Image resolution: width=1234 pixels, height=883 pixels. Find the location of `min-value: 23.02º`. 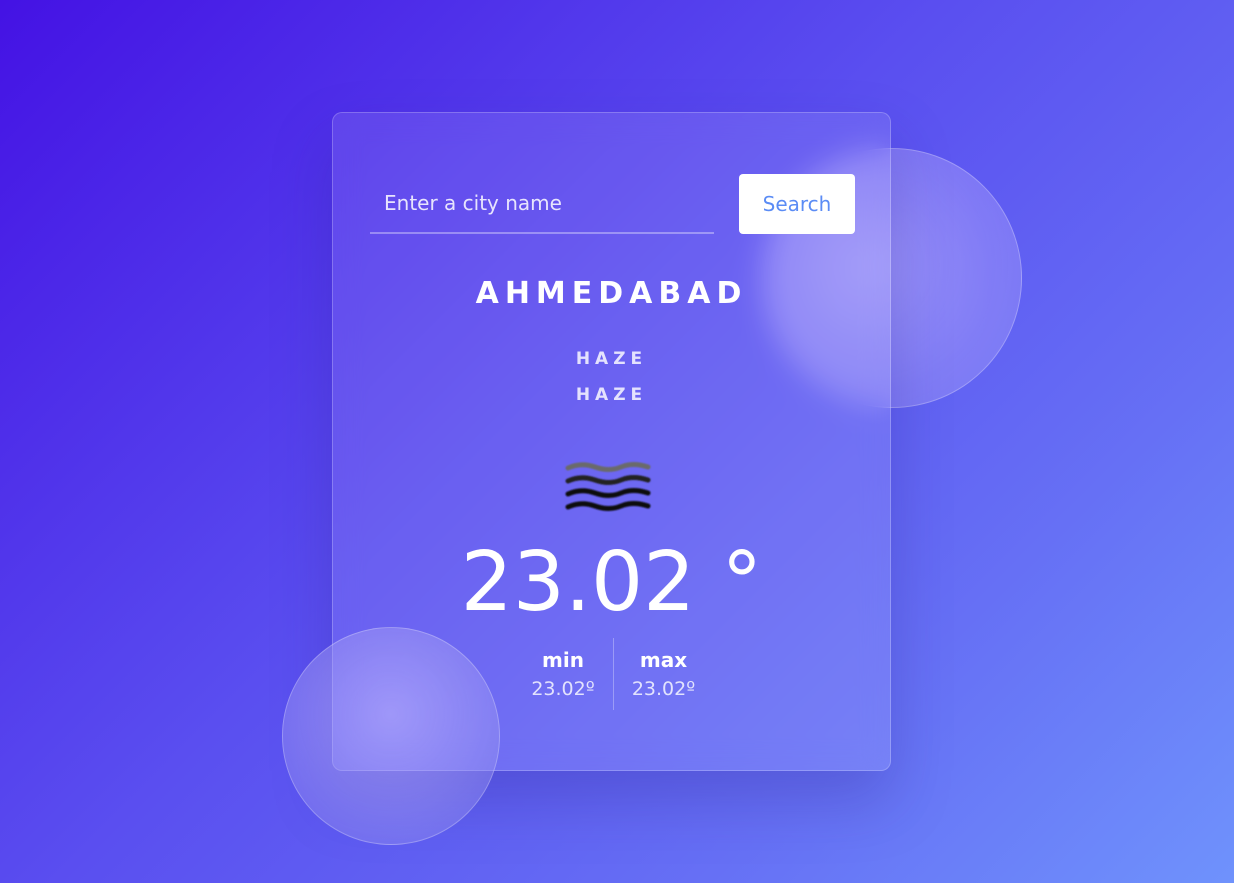

min-value: 23.02º is located at coordinates (563, 689).